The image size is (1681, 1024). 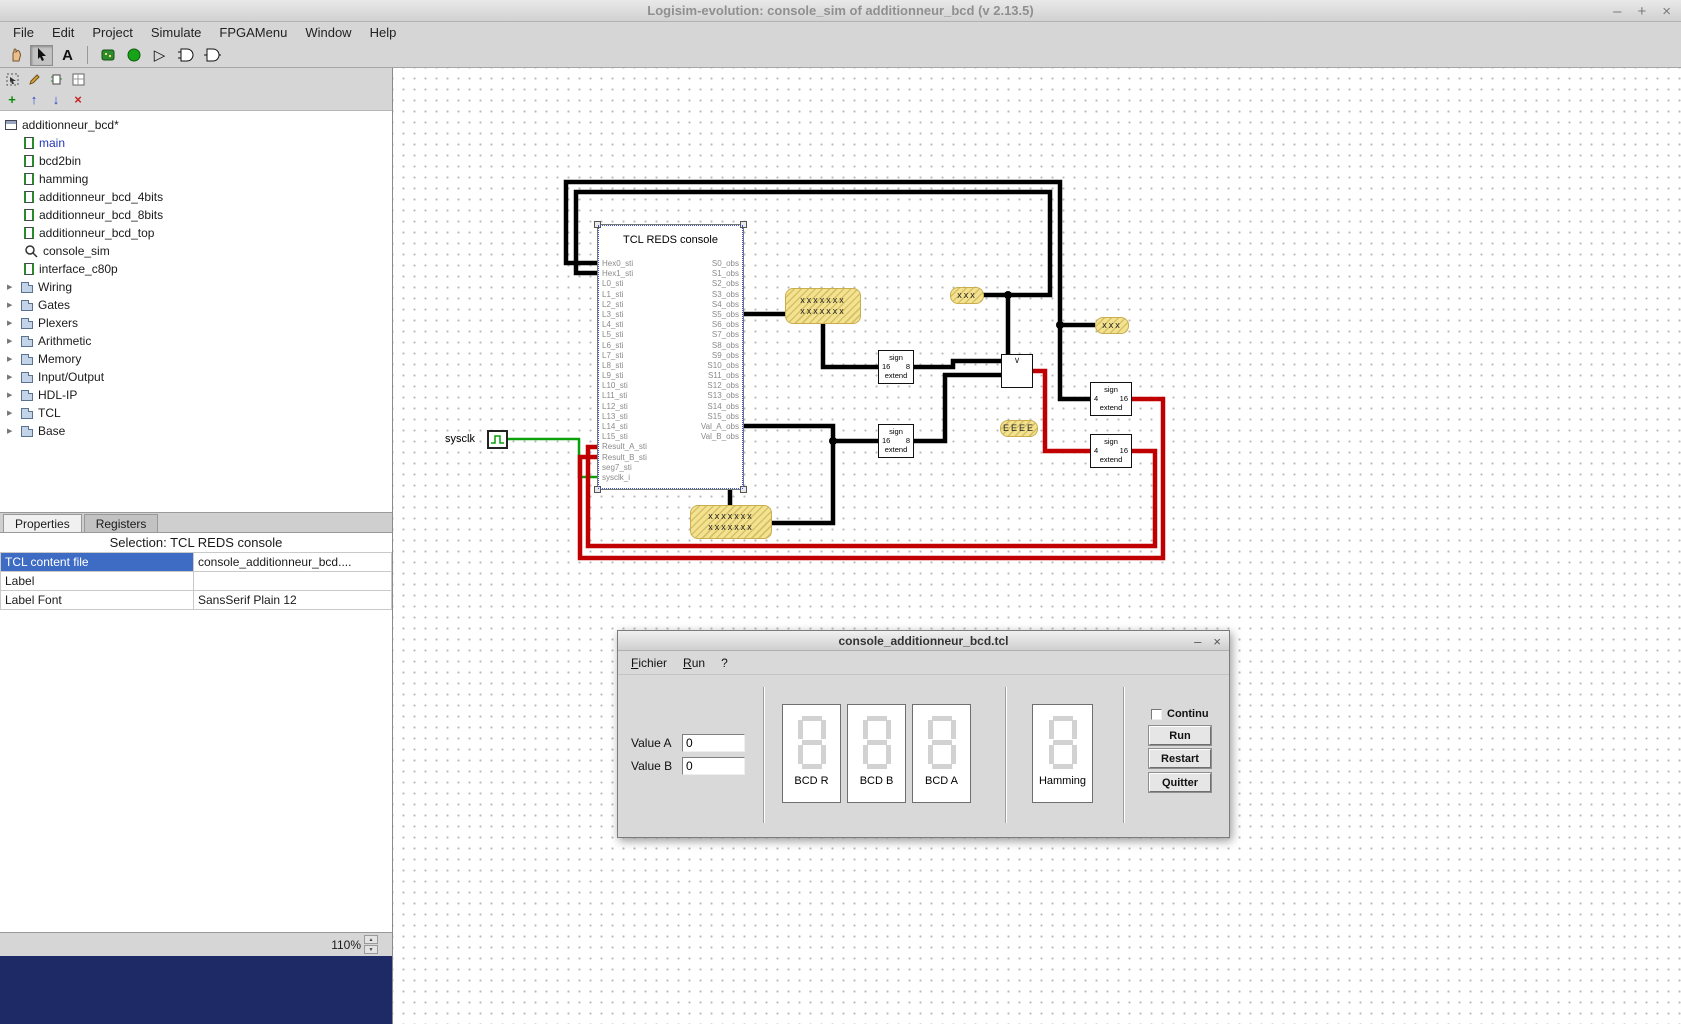 I want to click on dialog-minimize-icon: –, so click(x=1197, y=641).